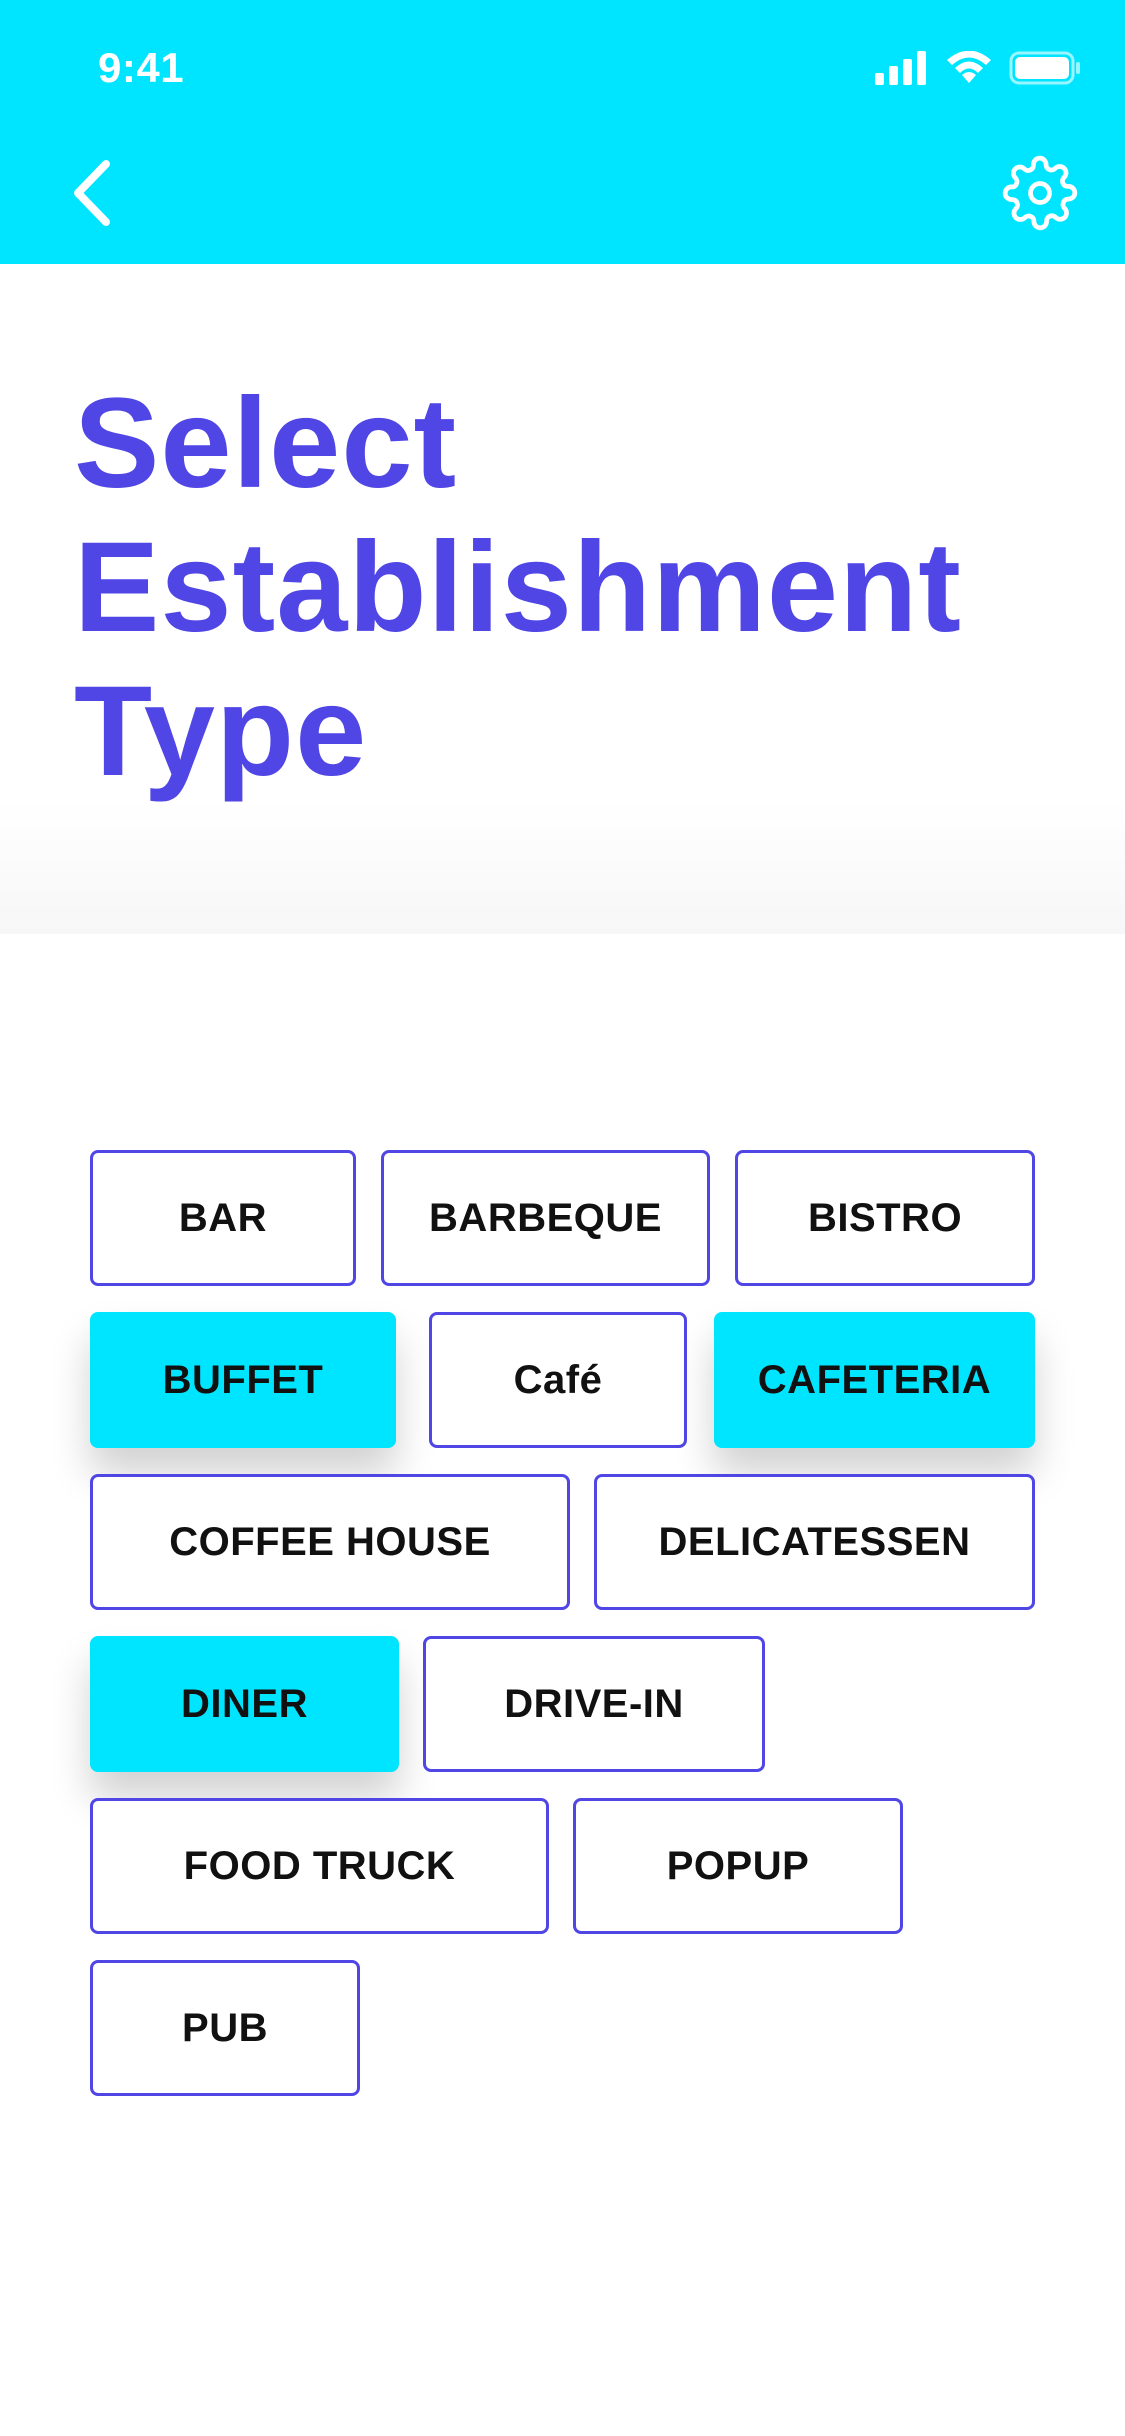 The height and width of the screenshot is (2436, 1125). I want to click on wifi-icon, so click(969, 70).